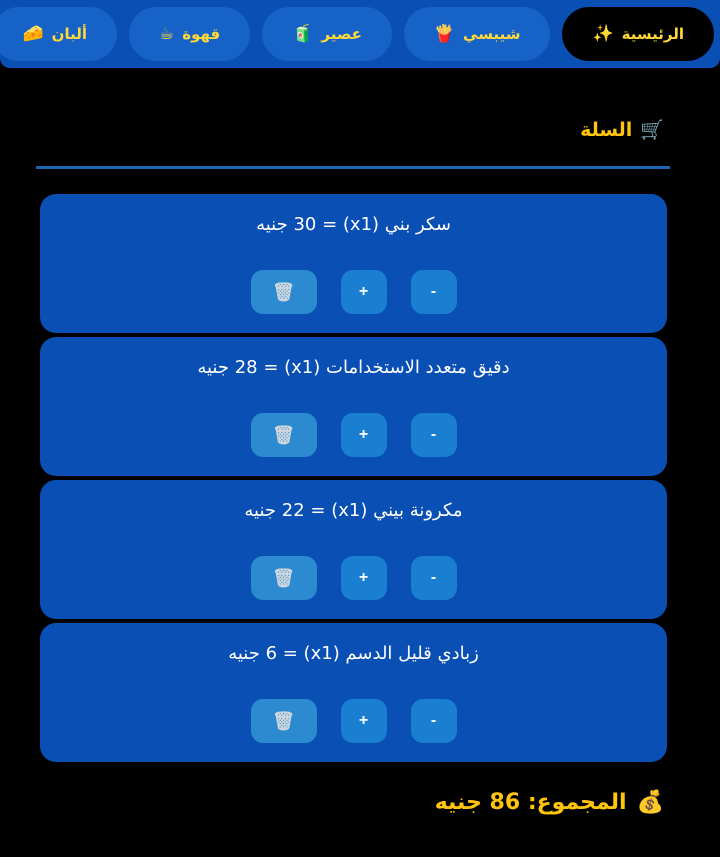 The image size is (720, 857). I want to click on cart-item-text: دقيق متعدد الاستخدامات (x1) = 28 جنيه, so click(353, 367).